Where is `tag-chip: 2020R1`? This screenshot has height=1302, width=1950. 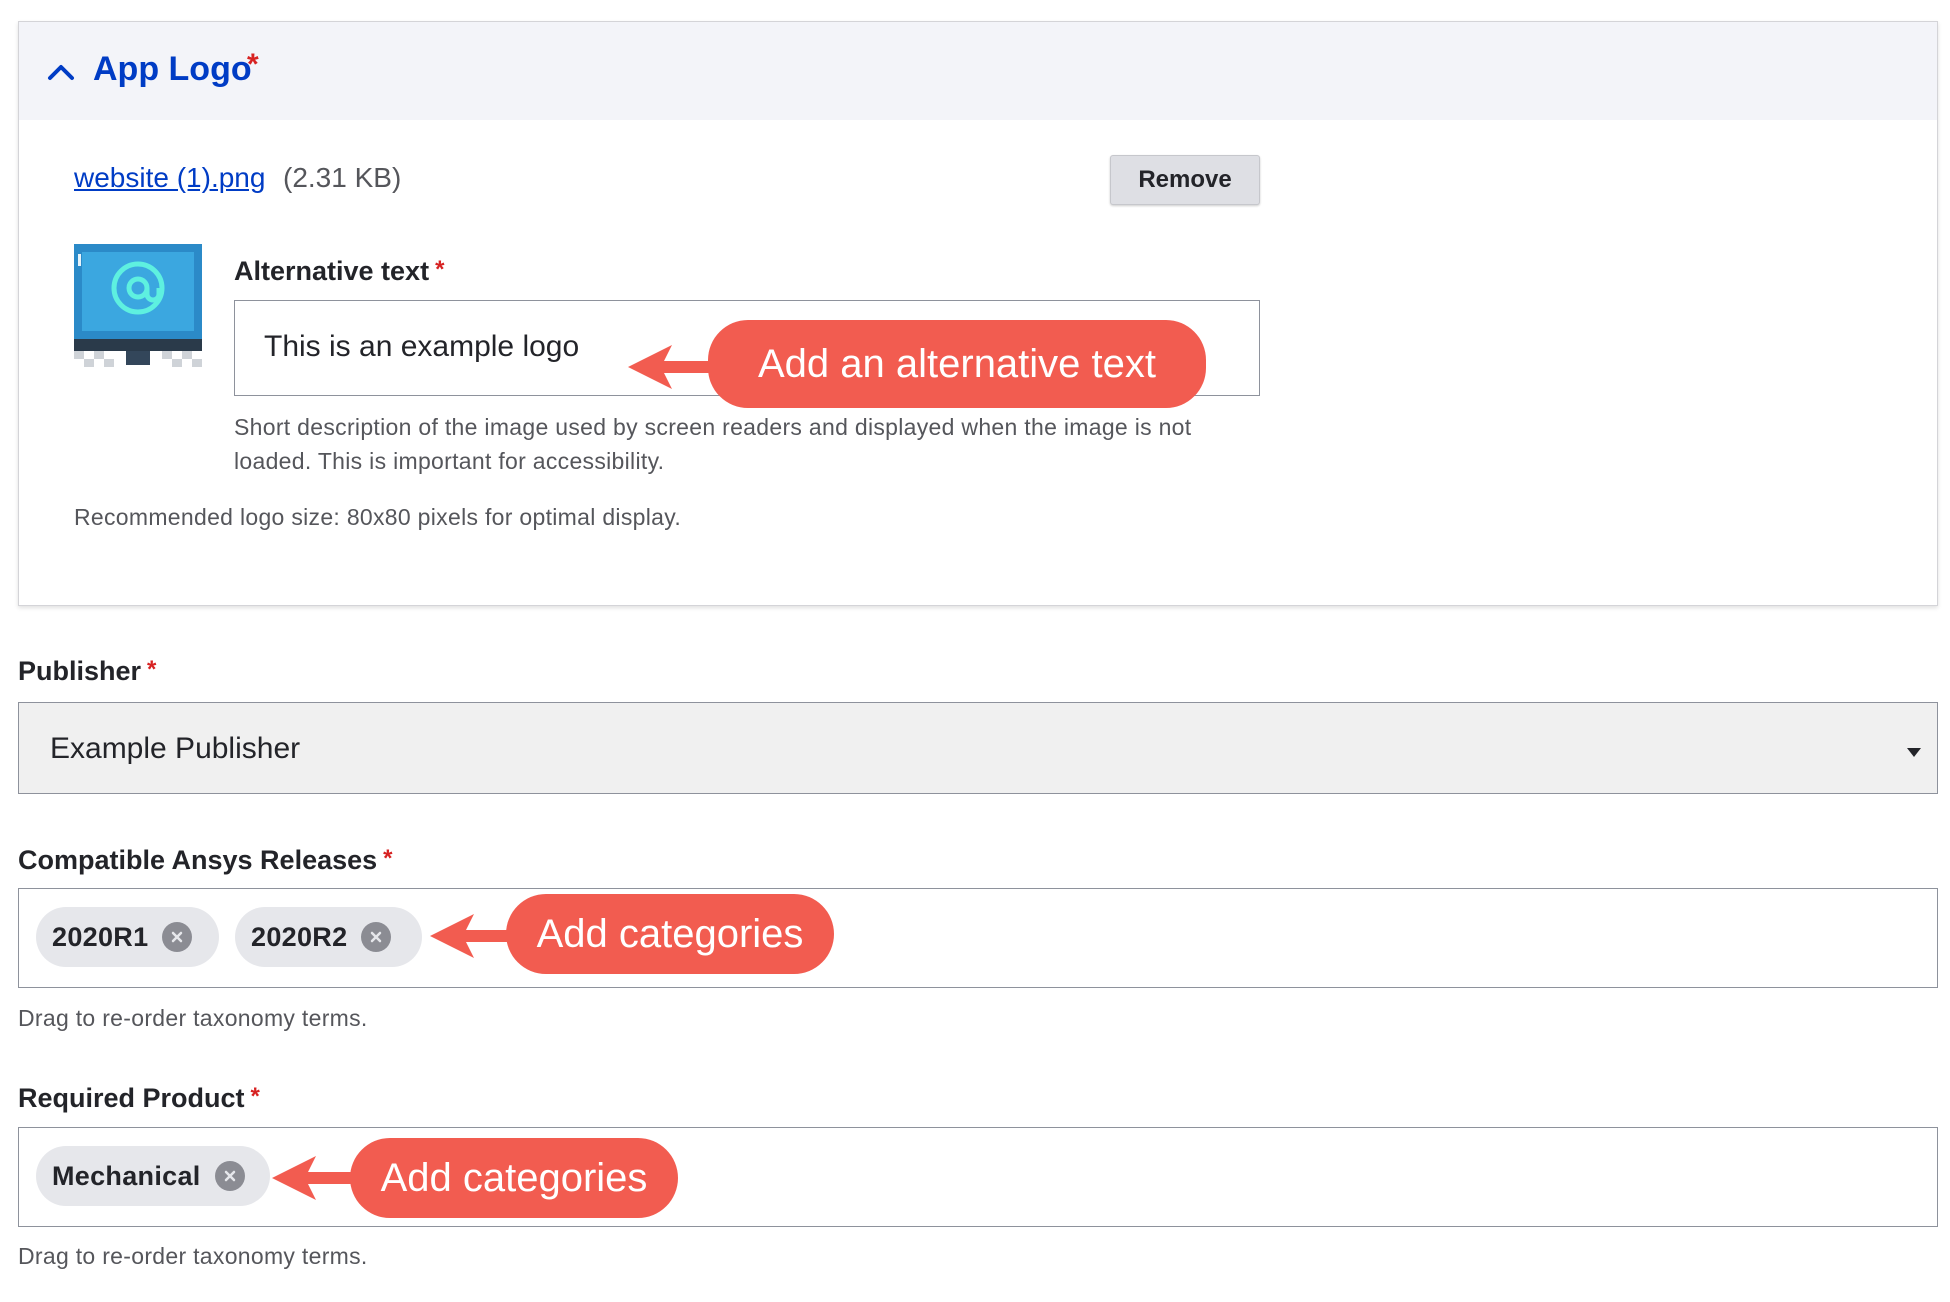 tag-chip: 2020R1 is located at coordinates (127, 937).